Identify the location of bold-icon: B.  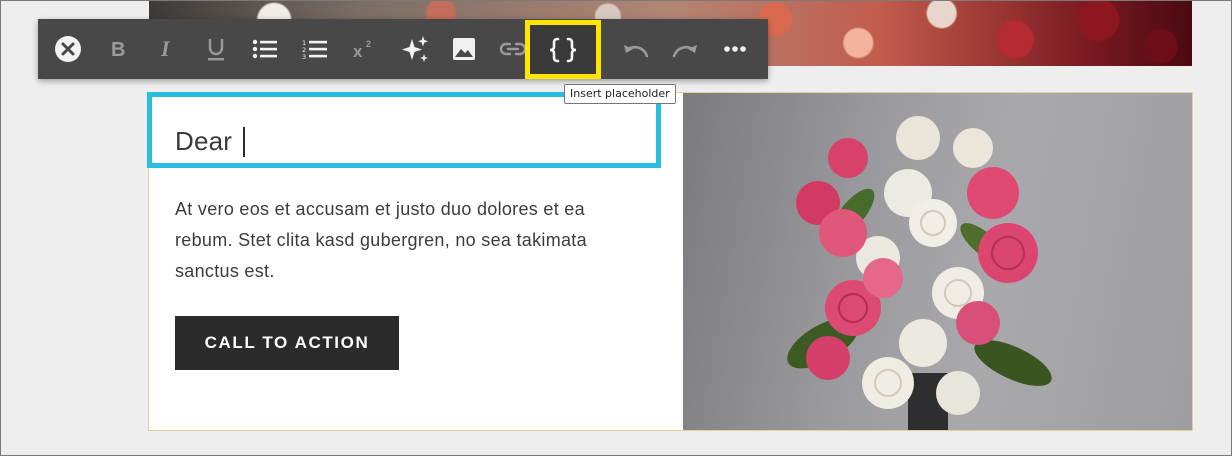
(118, 49).